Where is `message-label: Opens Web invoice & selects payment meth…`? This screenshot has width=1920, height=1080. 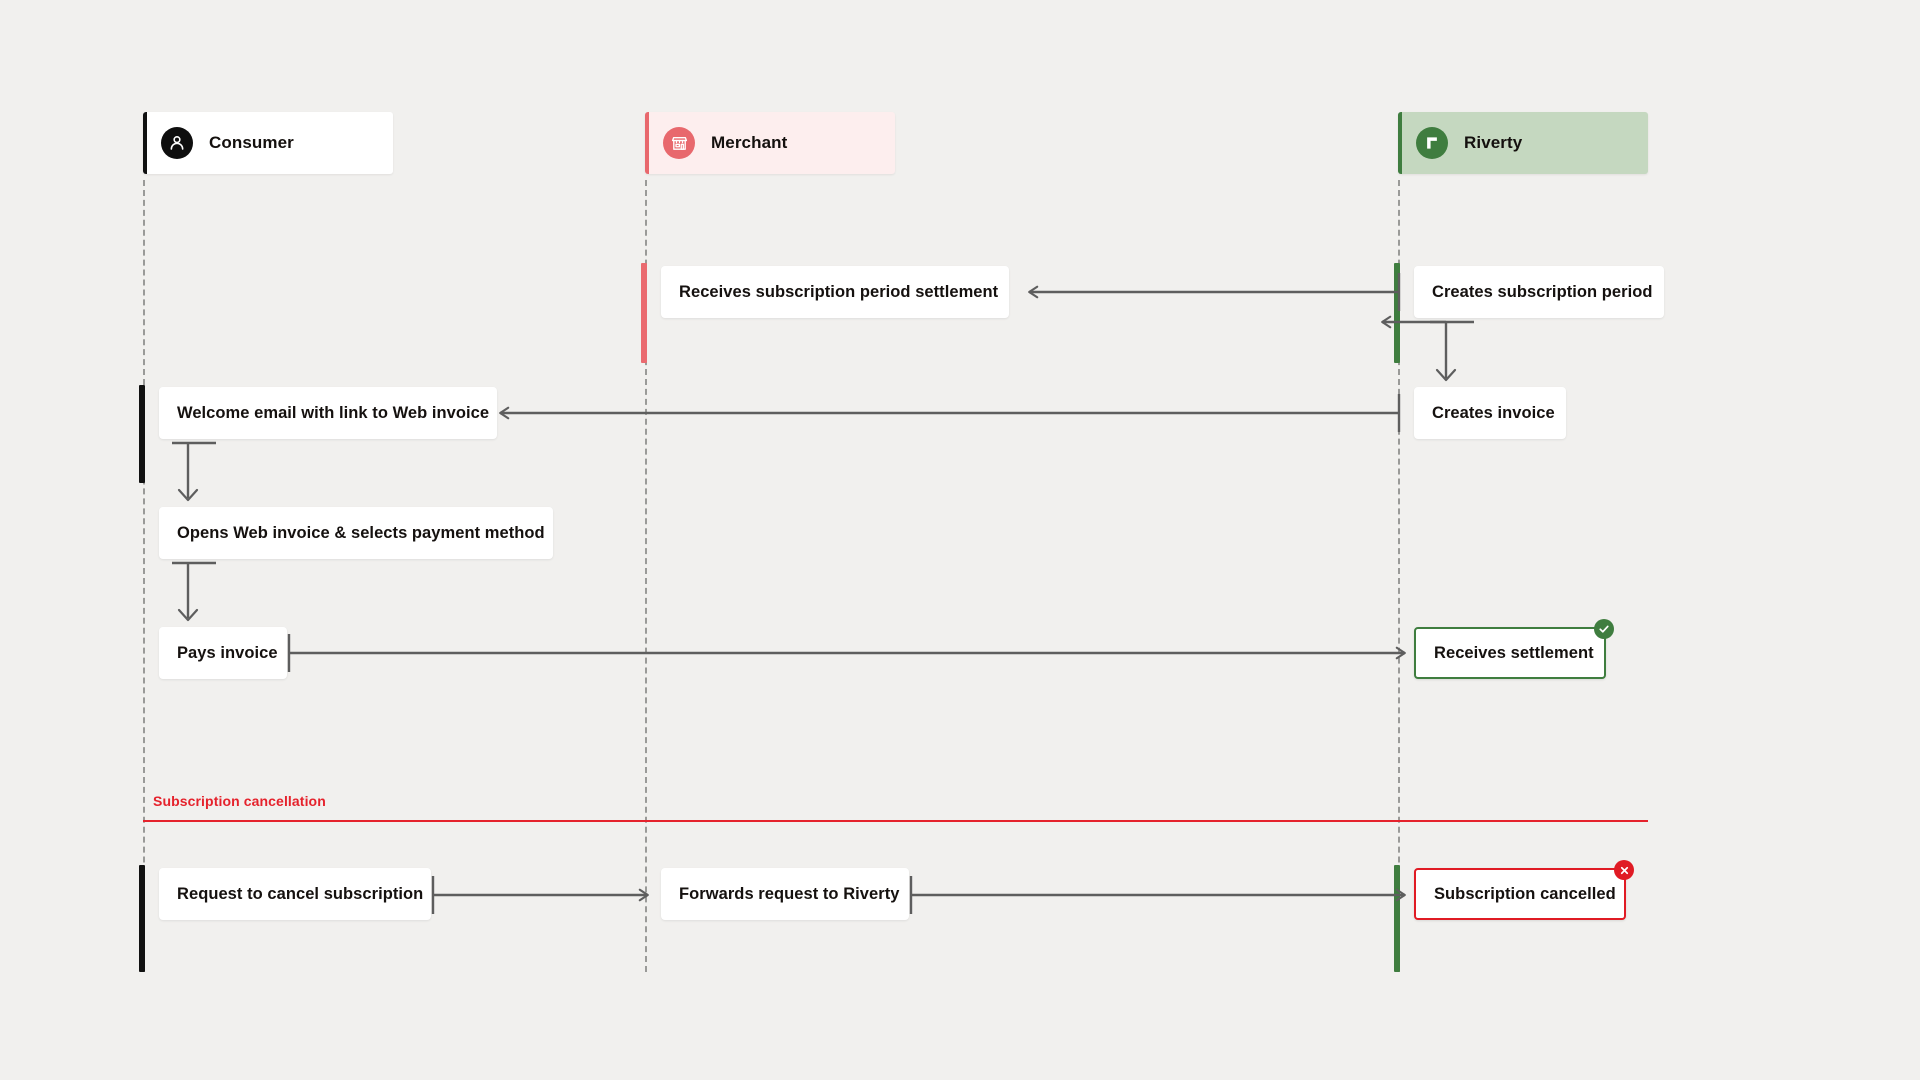
message-label: Opens Web invoice & selects payment meth… is located at coordinates (361, 532).